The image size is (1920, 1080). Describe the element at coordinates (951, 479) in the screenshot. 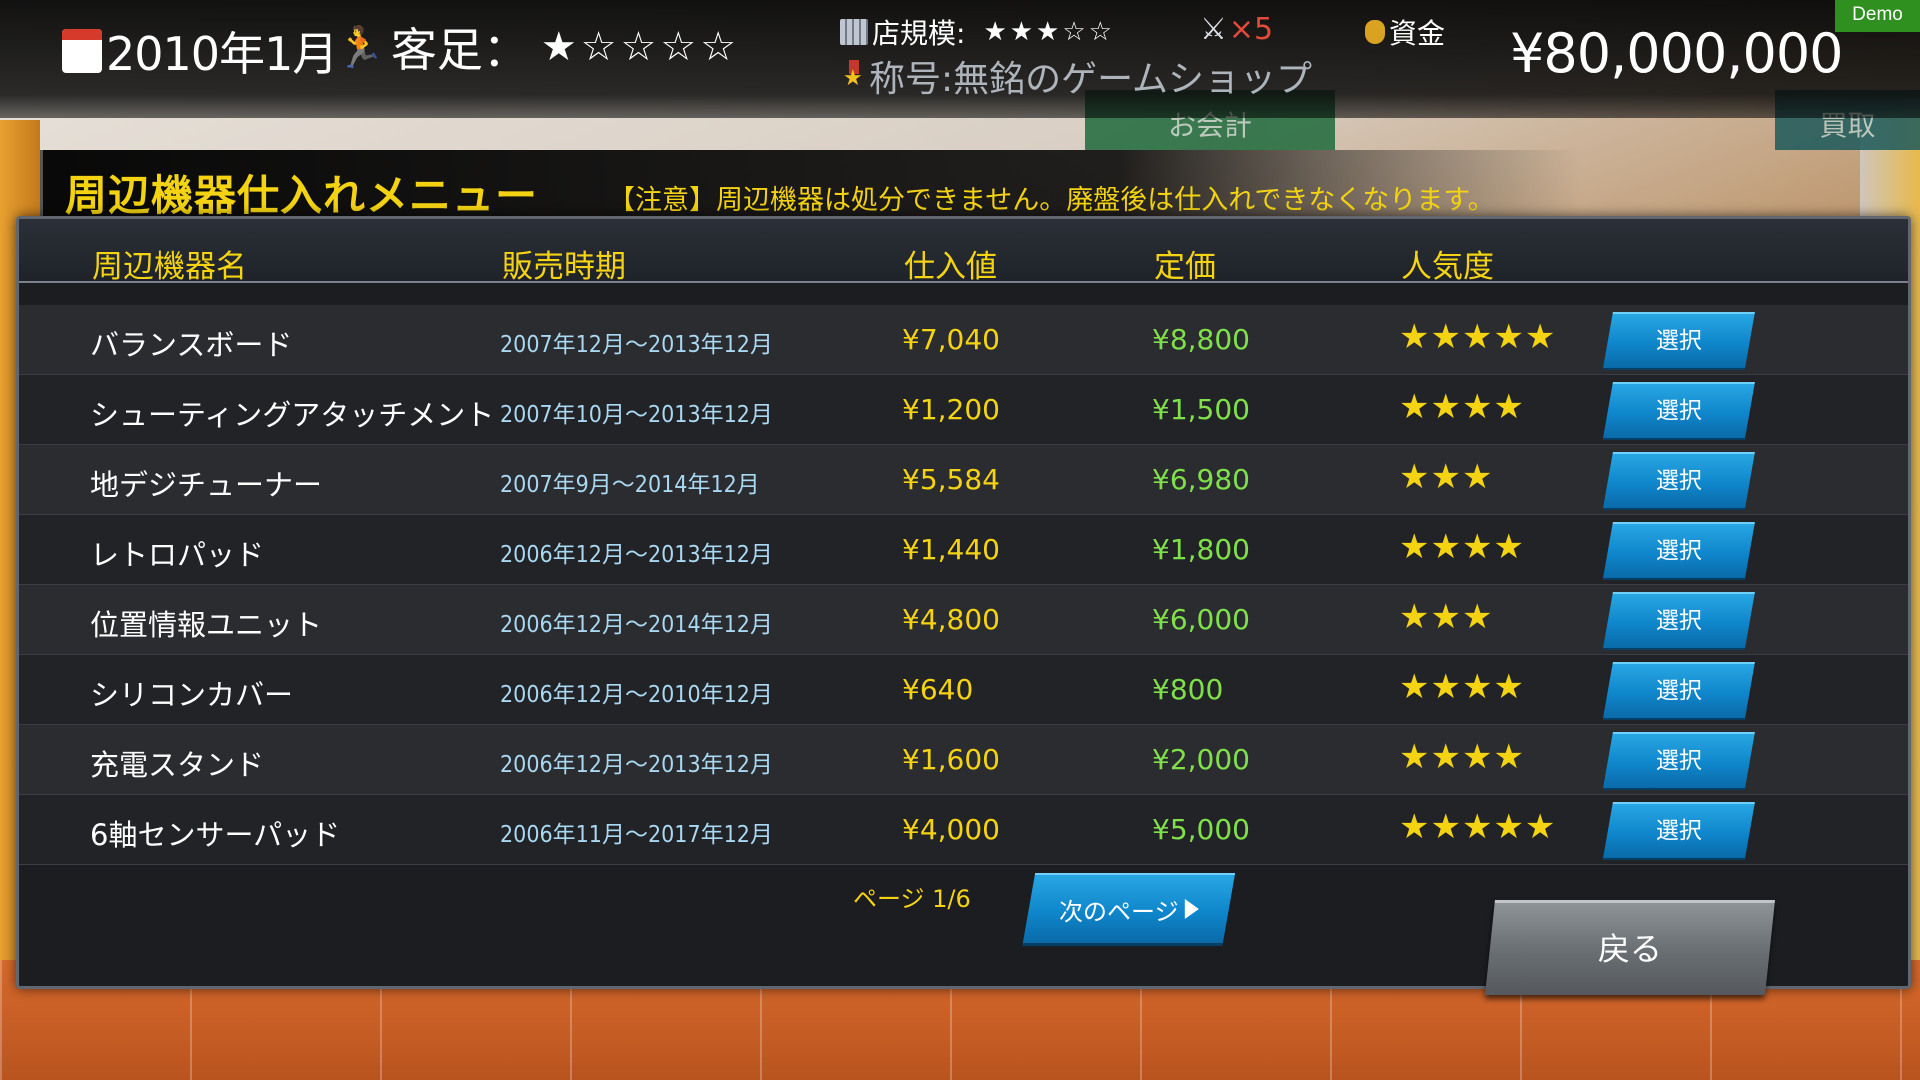

I see `cost-price: ¥5,584` at that location.